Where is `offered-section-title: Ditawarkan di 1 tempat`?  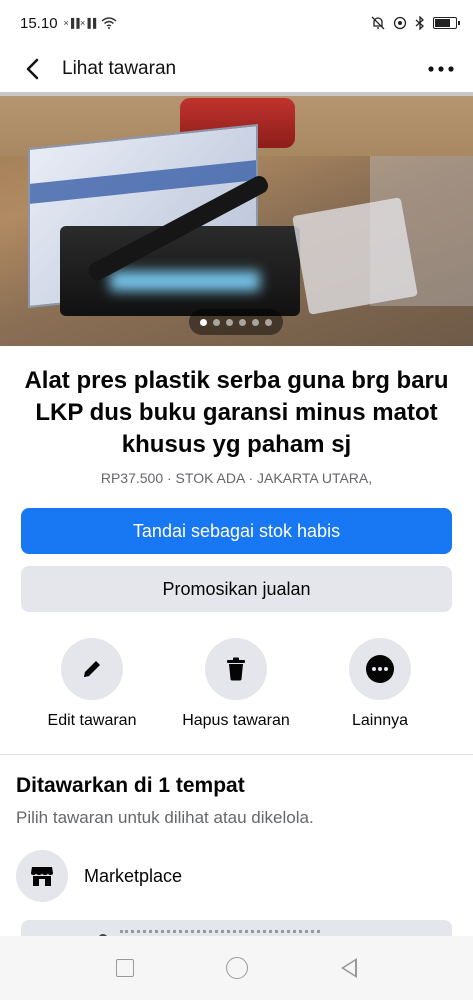
offered-section-title: Ditawarkan di 1 tempat is located at coordinates (130, 785).